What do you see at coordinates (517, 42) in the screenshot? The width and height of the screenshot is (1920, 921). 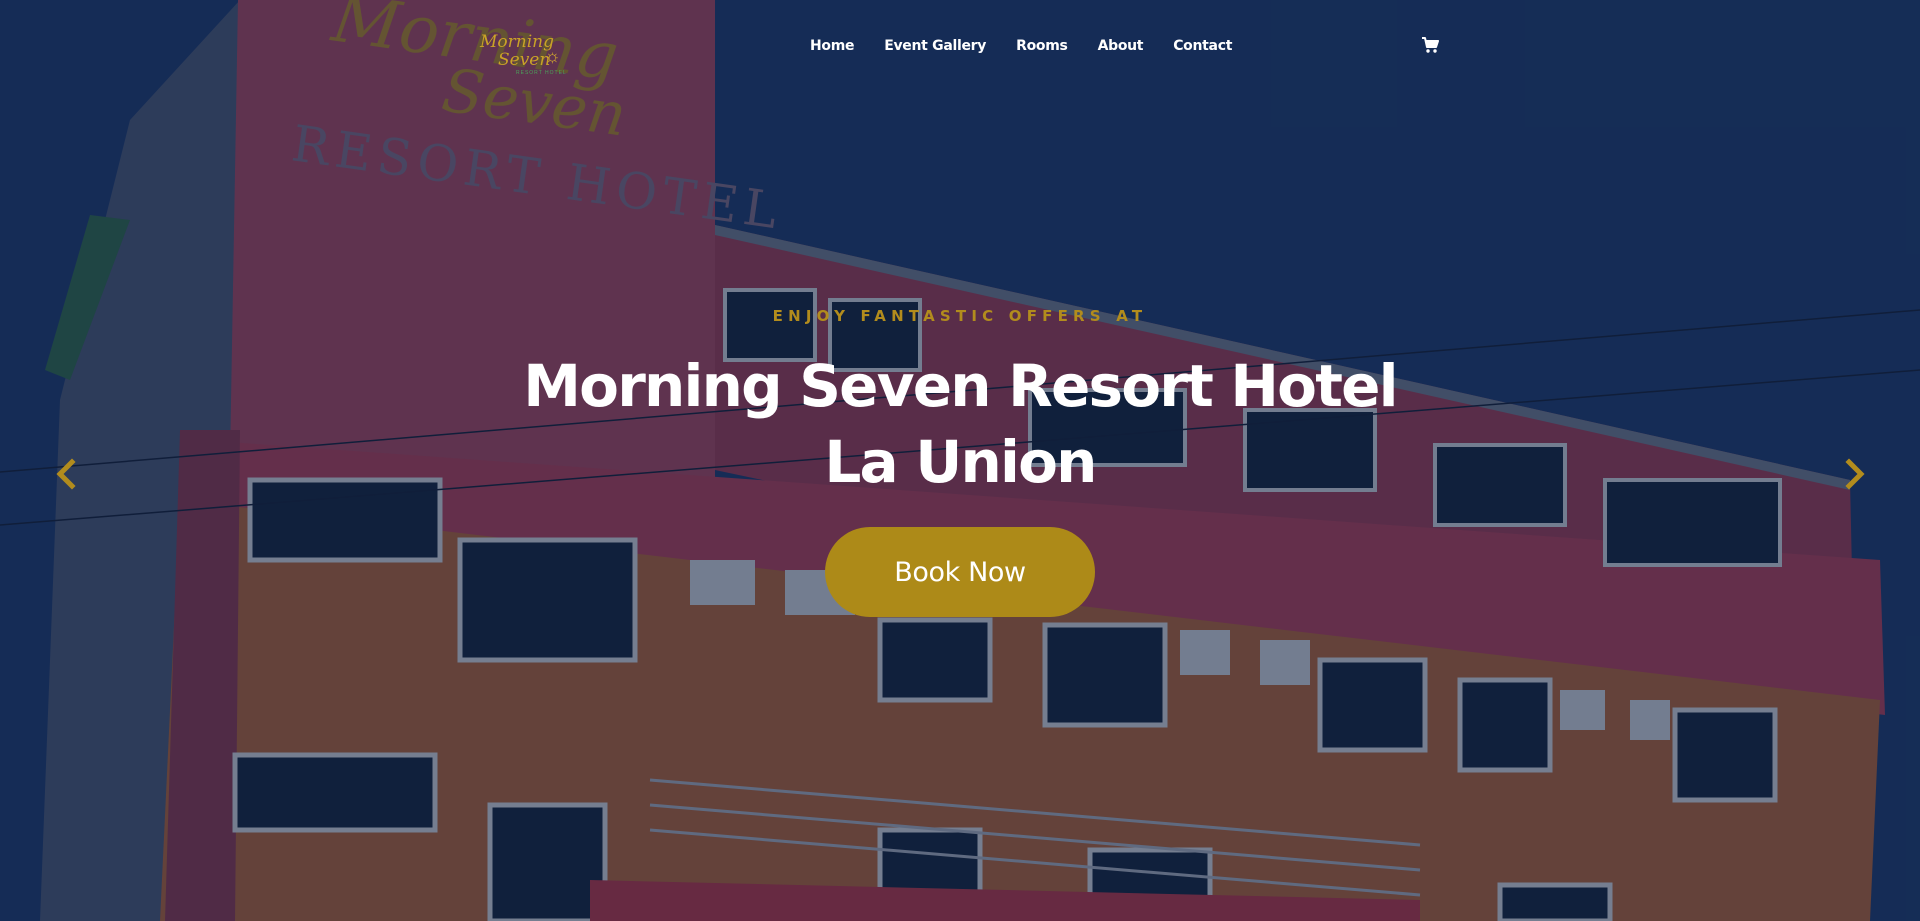 I see `logo-text-line1: Morning` at bounding box center [517, 42].